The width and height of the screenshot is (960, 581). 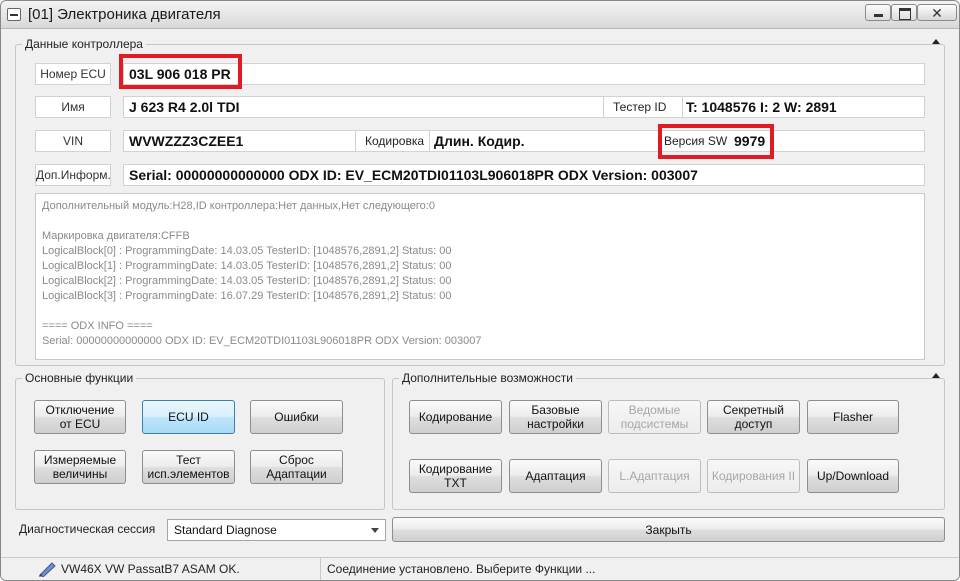 I want to click on window-menu-icon, so click(x=14, y=14).